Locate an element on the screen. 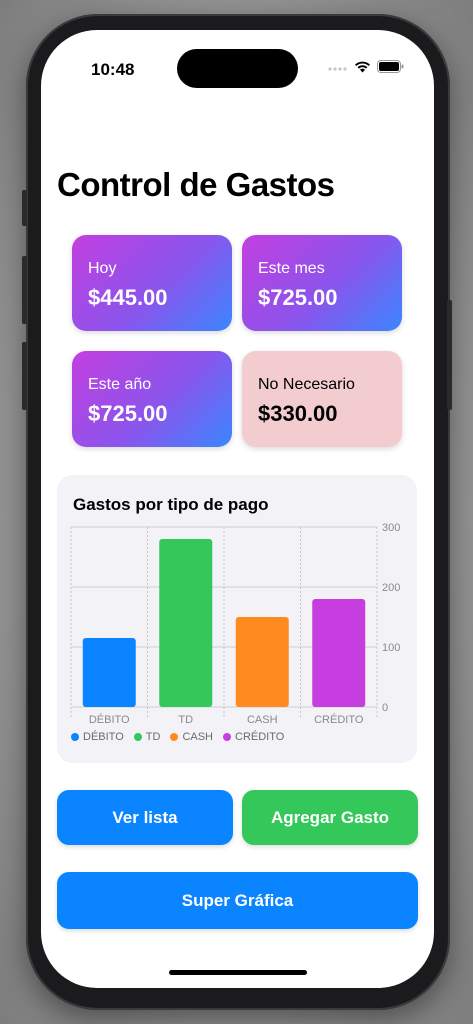  power-button is located at coordinates (449, 355).